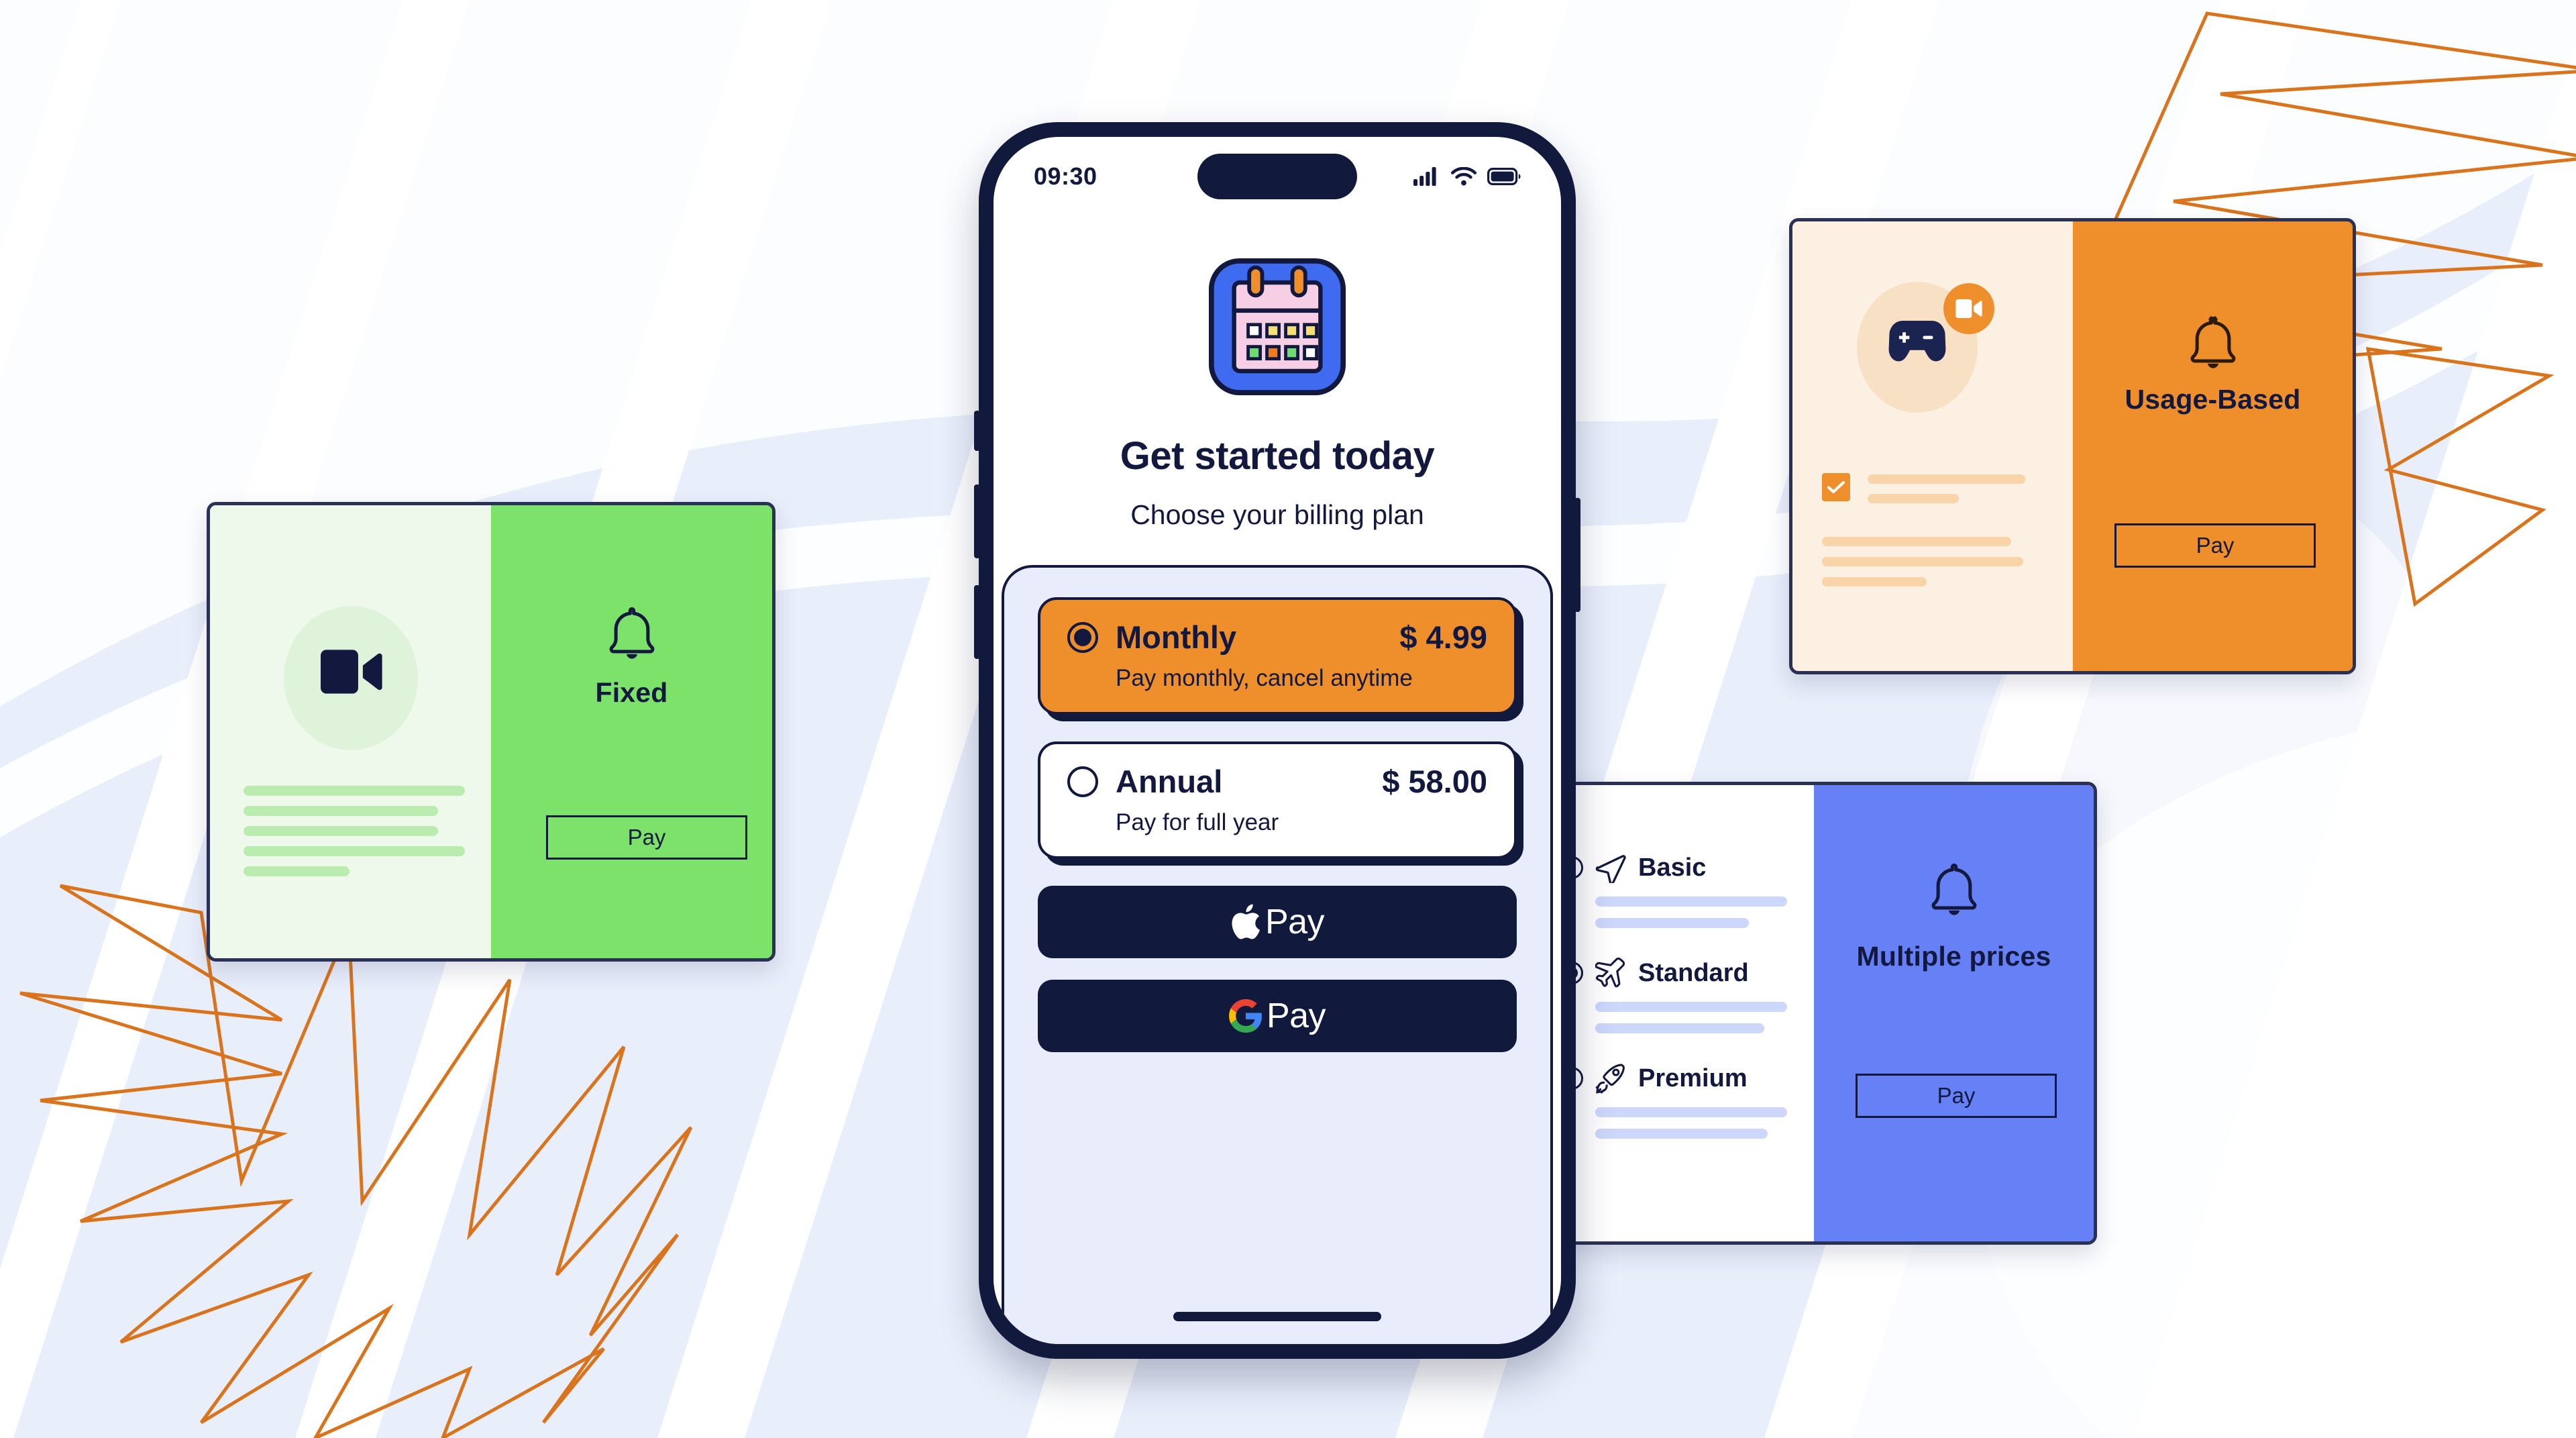 The height and width of the screenshot is (1438, 2576). What do you see at coordinates (1245, 1016) in the screenshot?
I see `google-g-icon` at bounding box center [1245, 1016].